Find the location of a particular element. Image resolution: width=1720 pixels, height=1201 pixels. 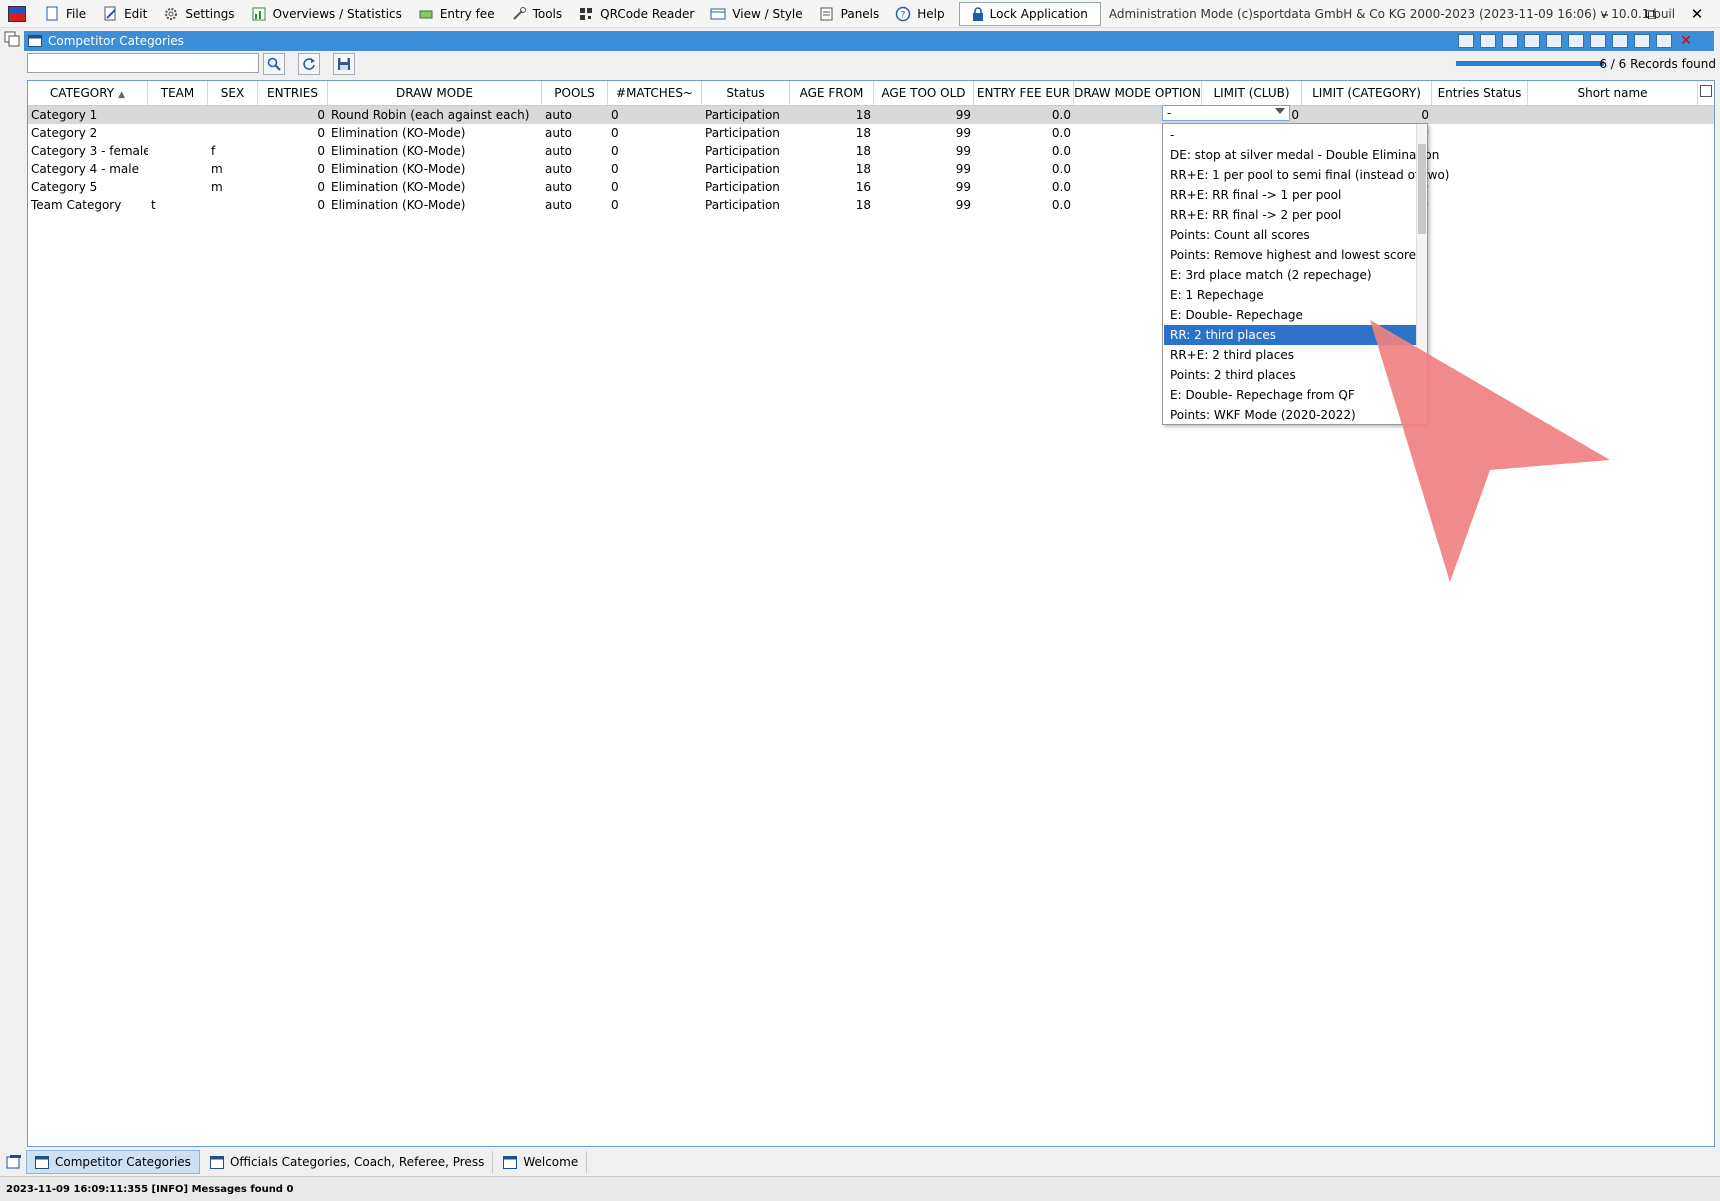

column-header-draw-mode-option: DRAW MODE OPTION is located at coordinates (1138, 93).